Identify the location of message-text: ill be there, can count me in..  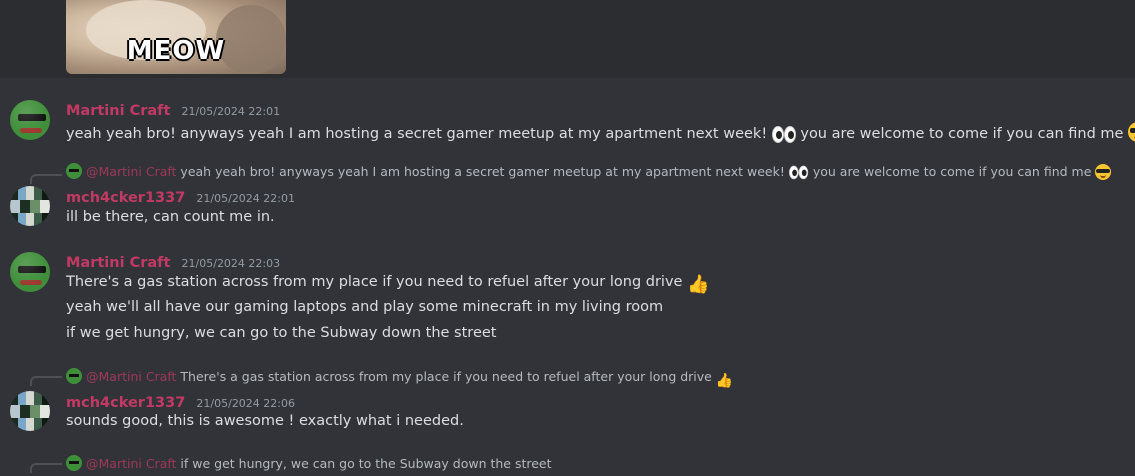
(170, 217).